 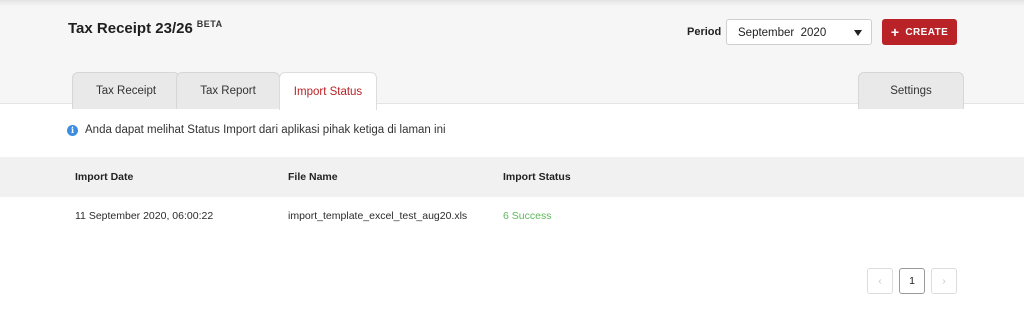 What do you see at coordinates (130, 28) in the screenshot?
I see `page-title-text: Tax Receipt 23/26` at bounding box center [130, 28].